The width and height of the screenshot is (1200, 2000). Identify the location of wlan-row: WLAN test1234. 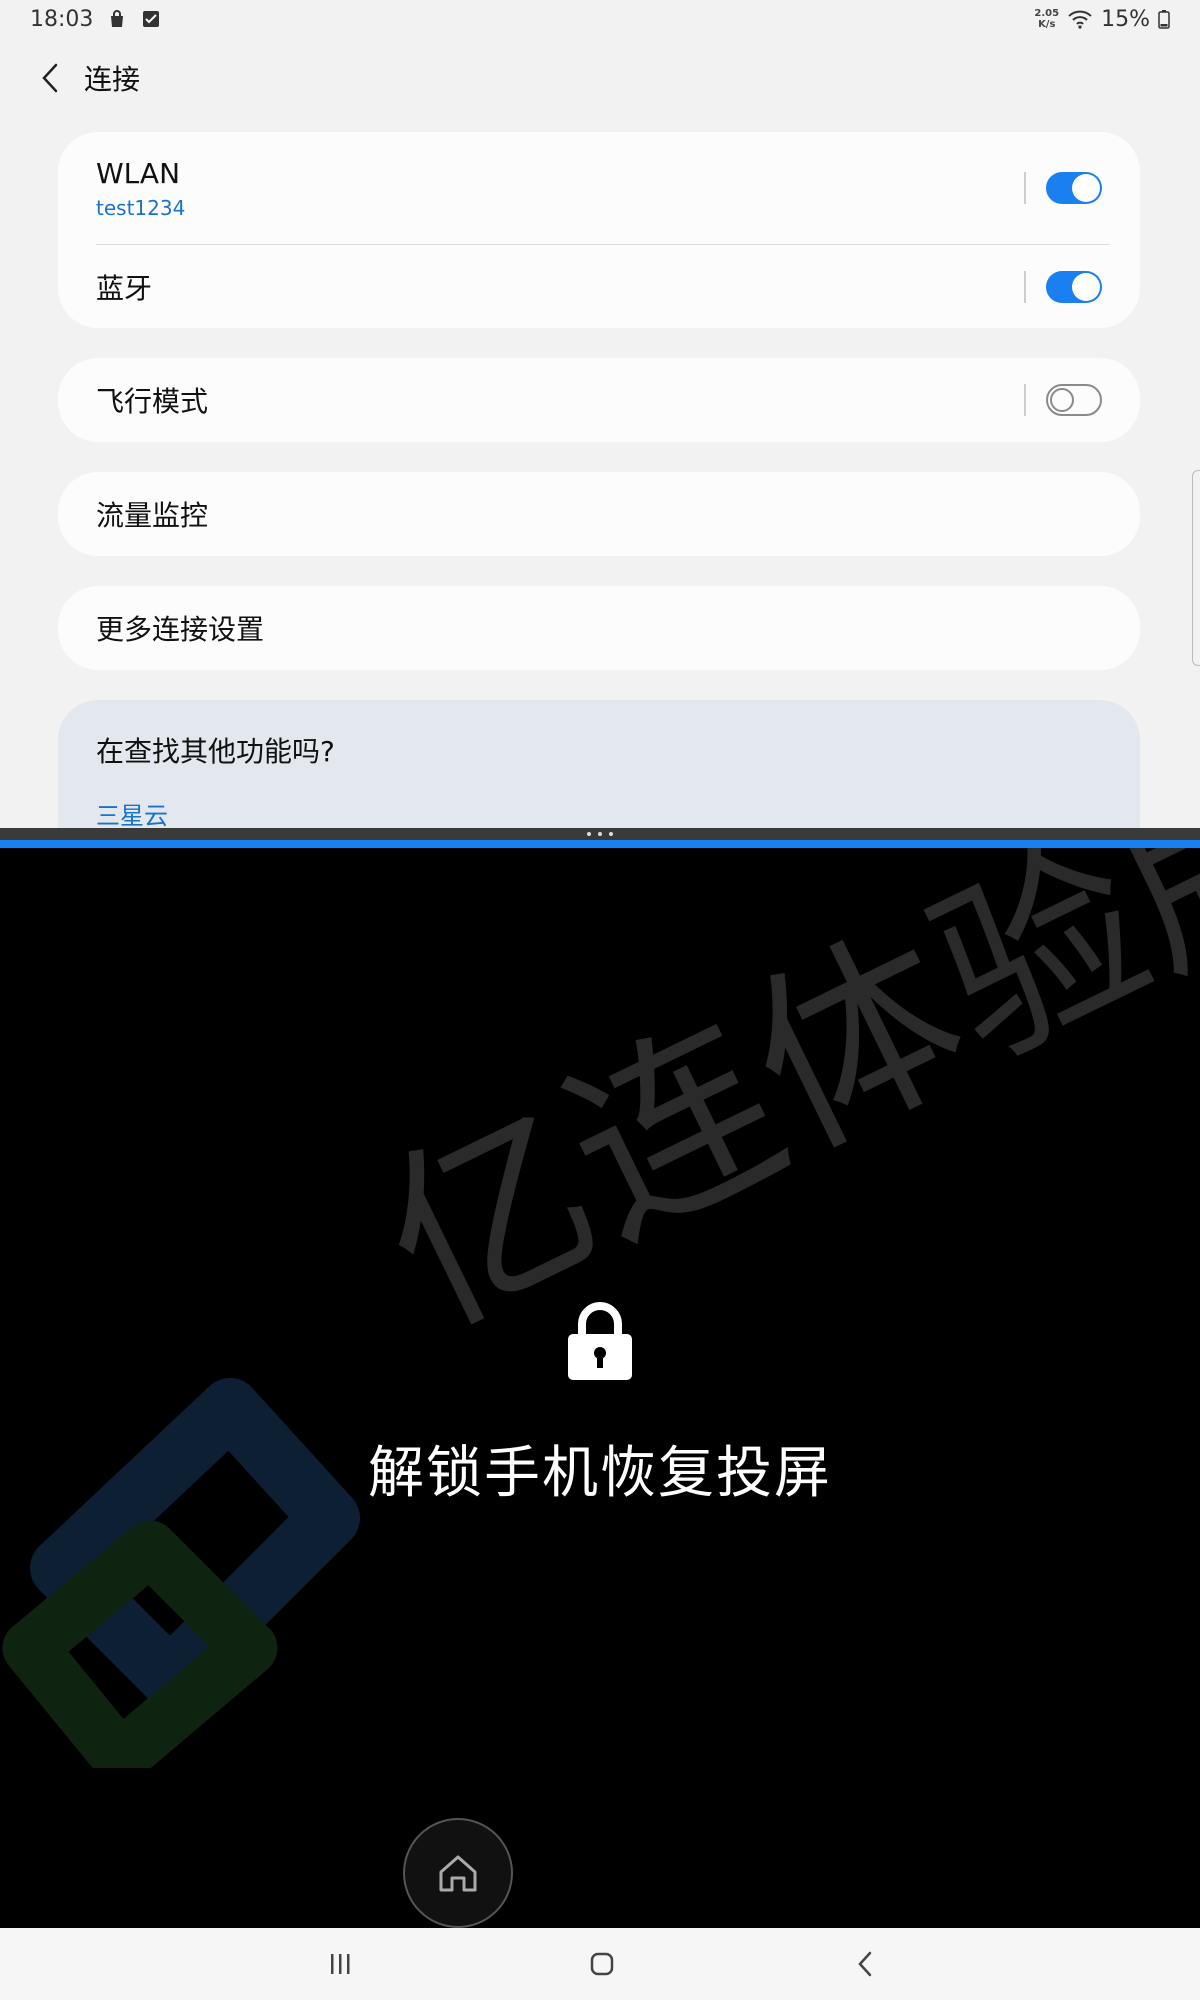
(599, 188).